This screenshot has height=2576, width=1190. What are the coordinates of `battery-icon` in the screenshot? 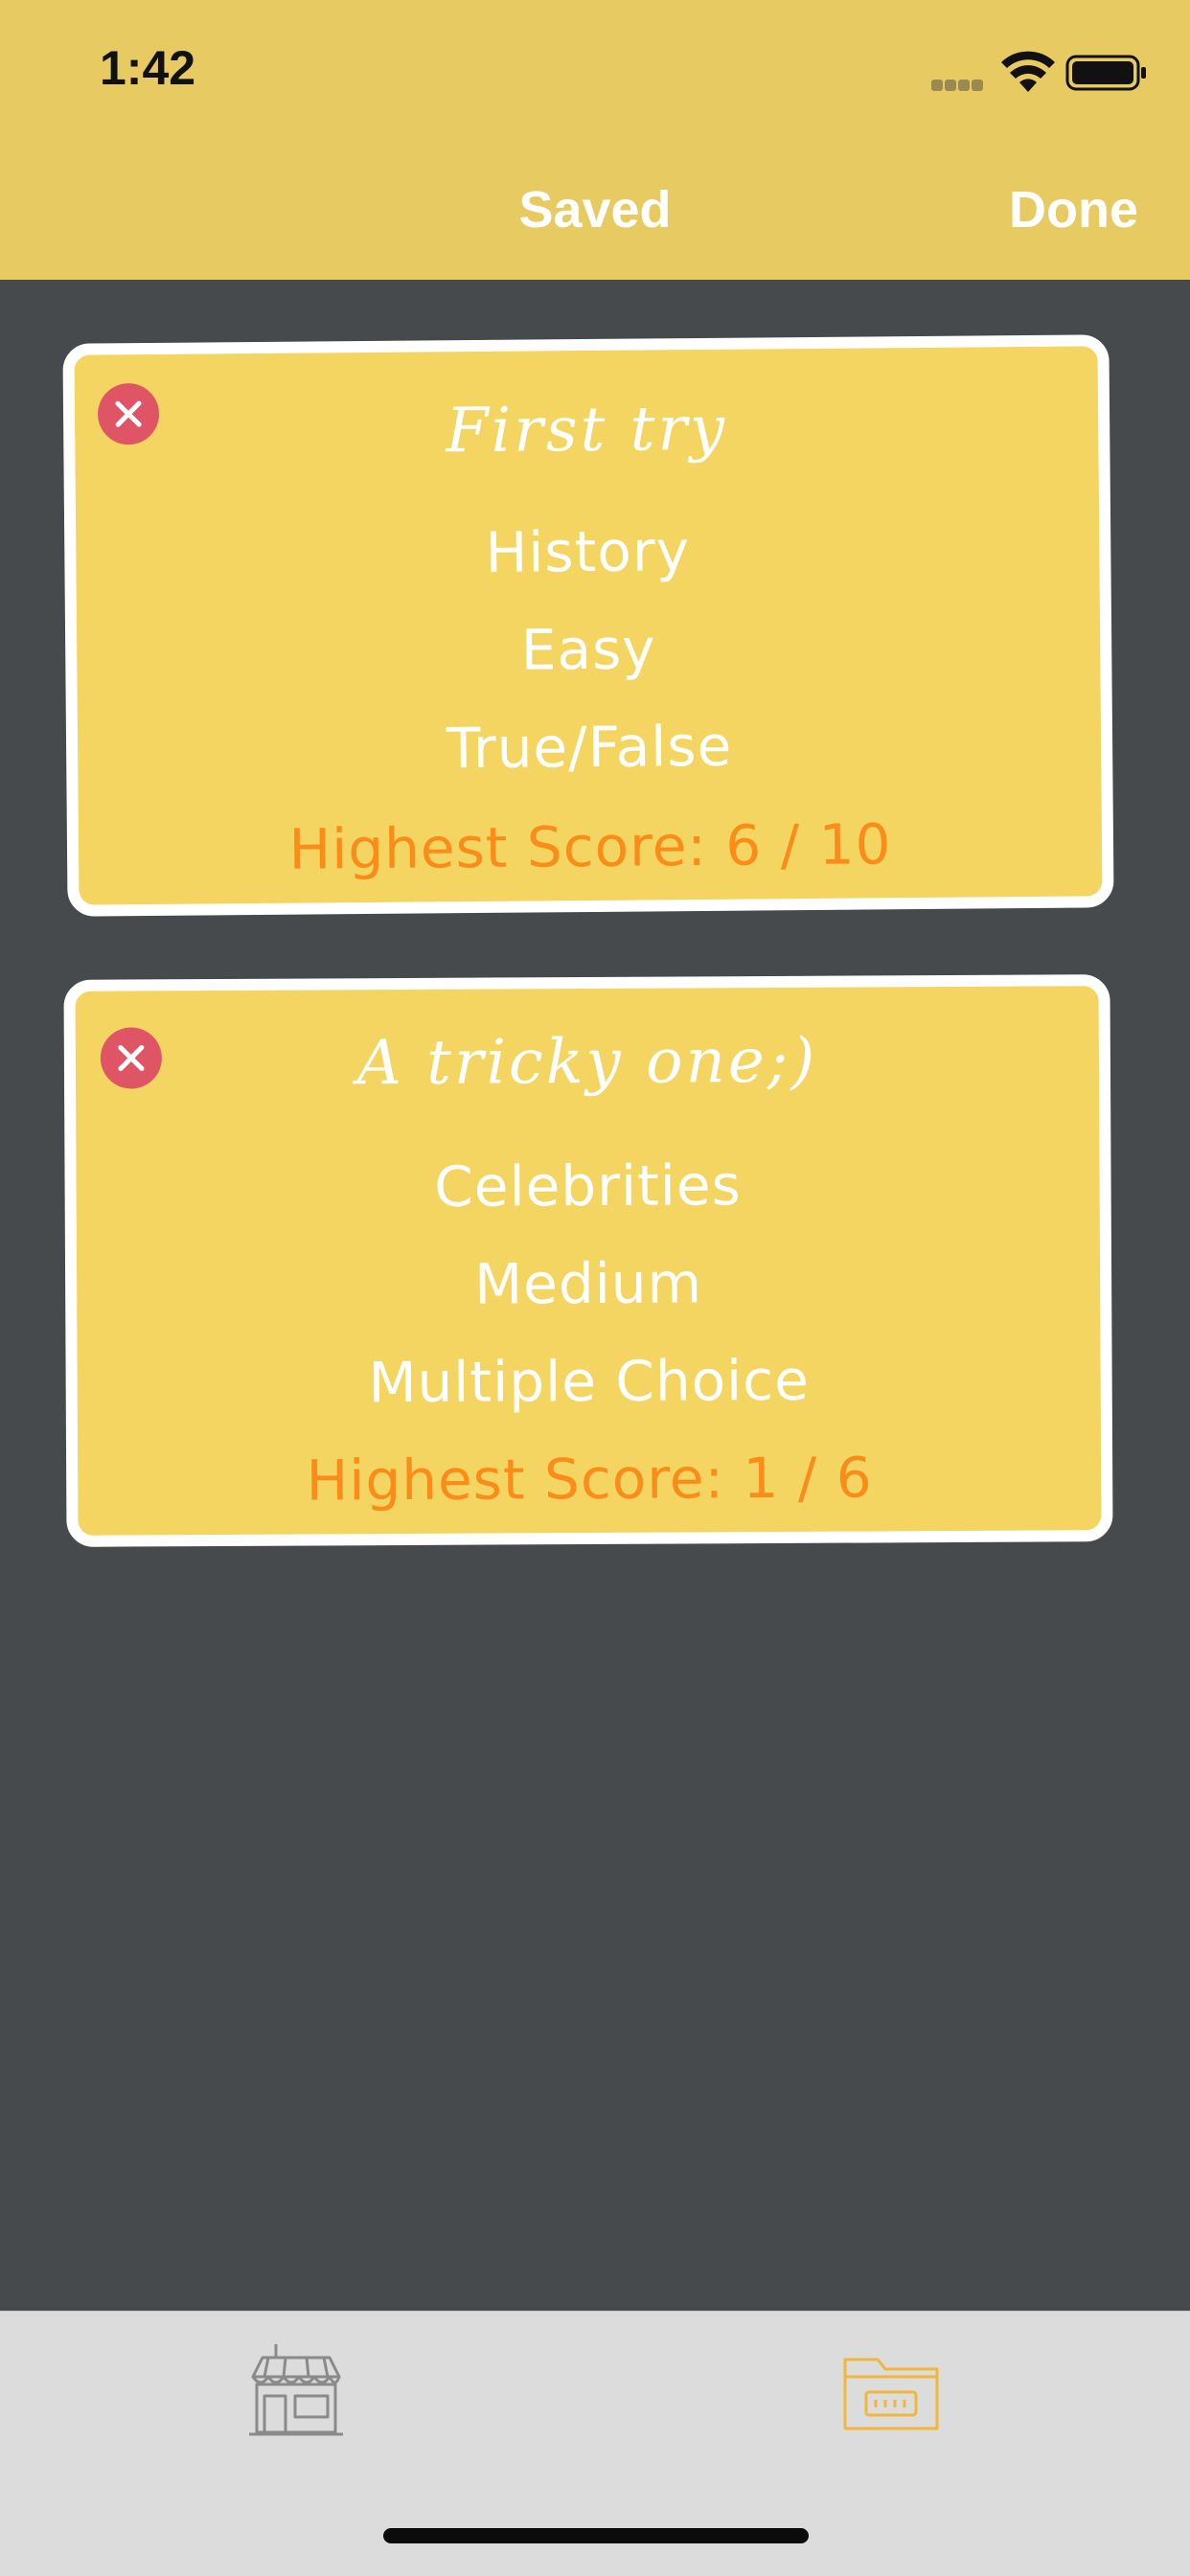 It's located at (1105, 73).